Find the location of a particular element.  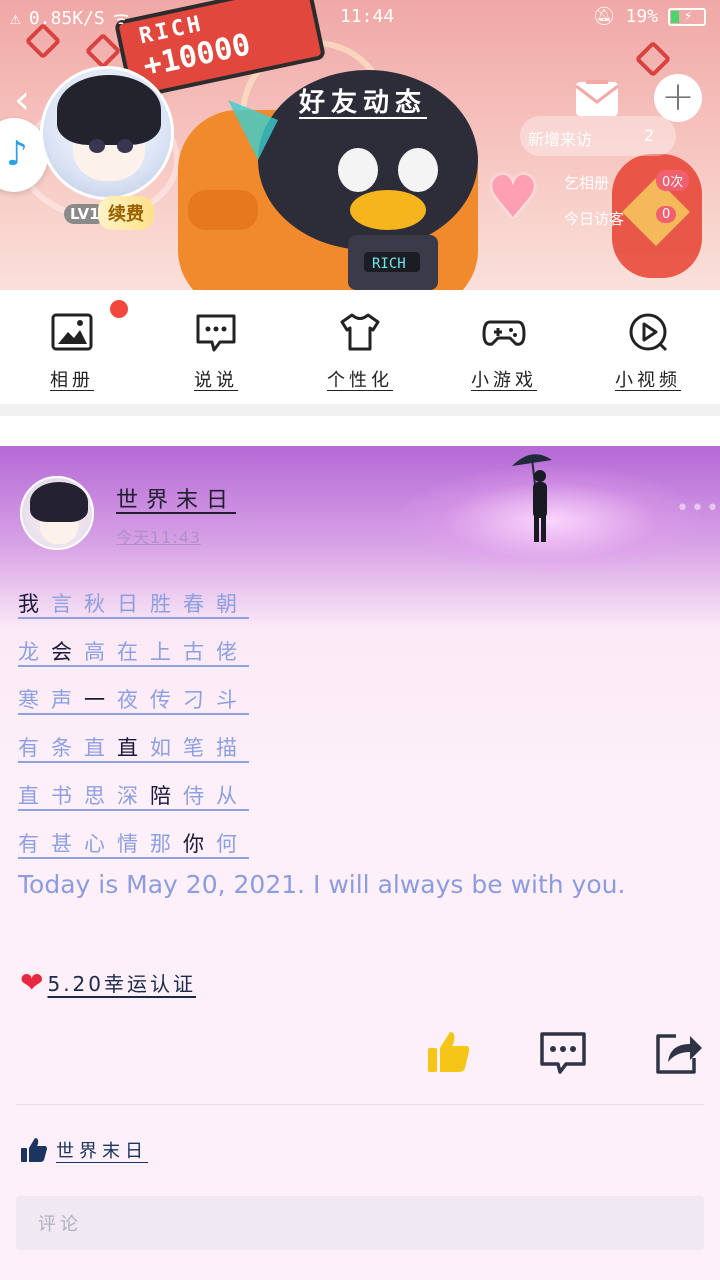

heart-icon: ♥ is located at coordinates (513, 197).